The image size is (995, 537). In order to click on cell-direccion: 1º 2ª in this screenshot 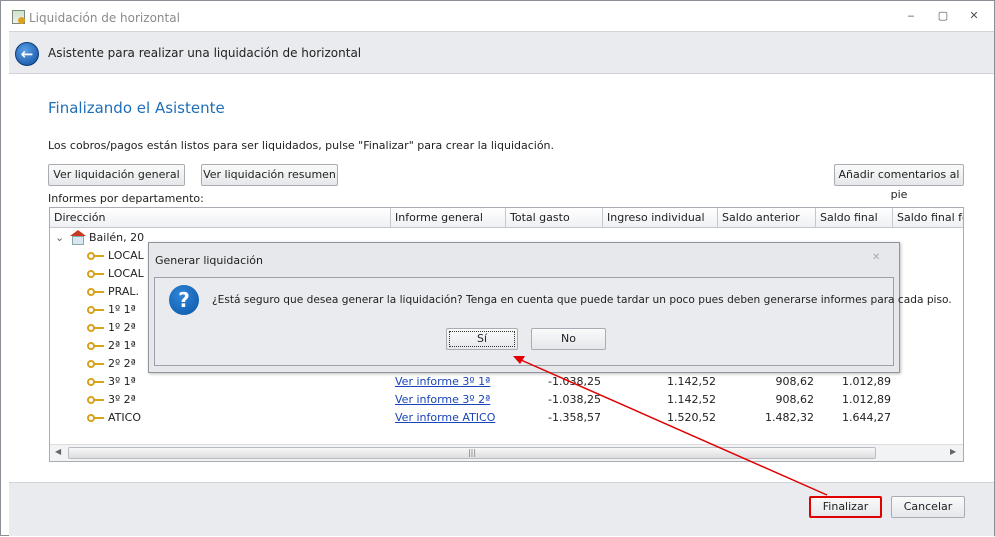, I will do `click(122, 327)`.